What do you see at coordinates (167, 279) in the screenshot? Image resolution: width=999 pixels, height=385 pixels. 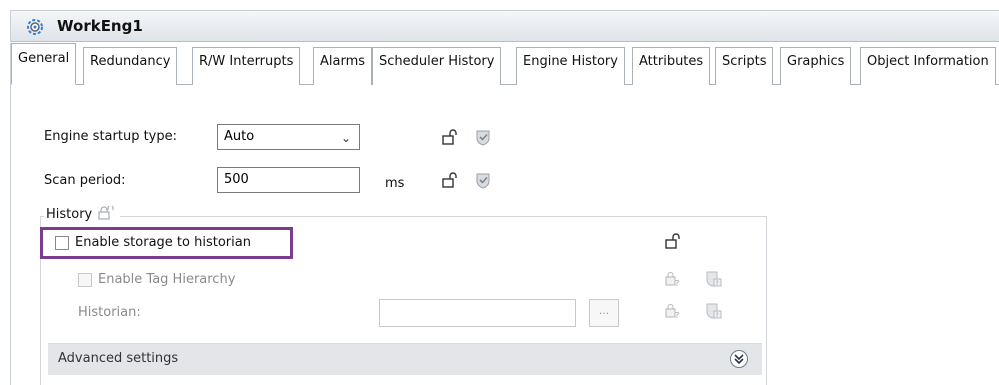 I see `enable-tag-hierarchy-label: Enable Tag Hierarchy` at bounding box center [167, 279].